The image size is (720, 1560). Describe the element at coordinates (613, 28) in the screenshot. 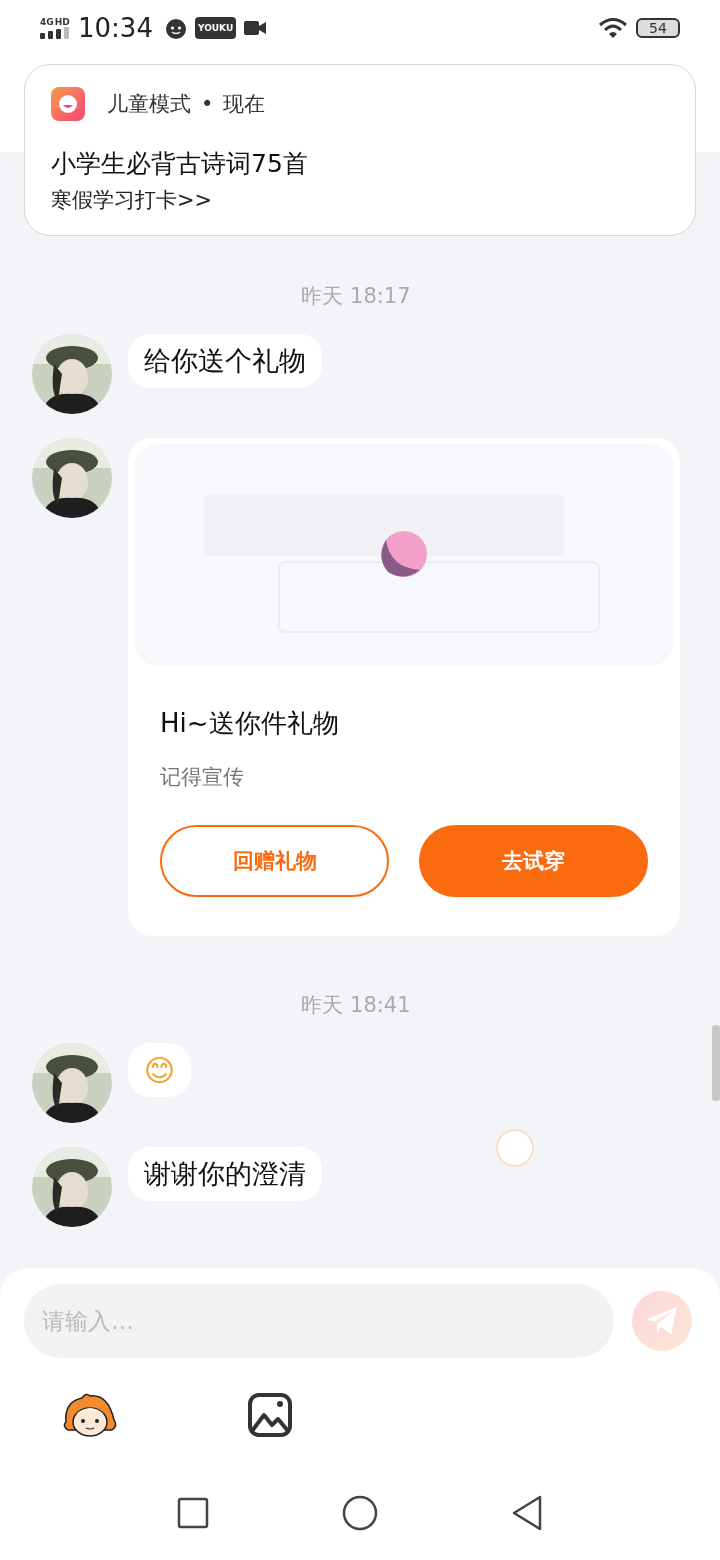

I see `wifi-icon` at that location.